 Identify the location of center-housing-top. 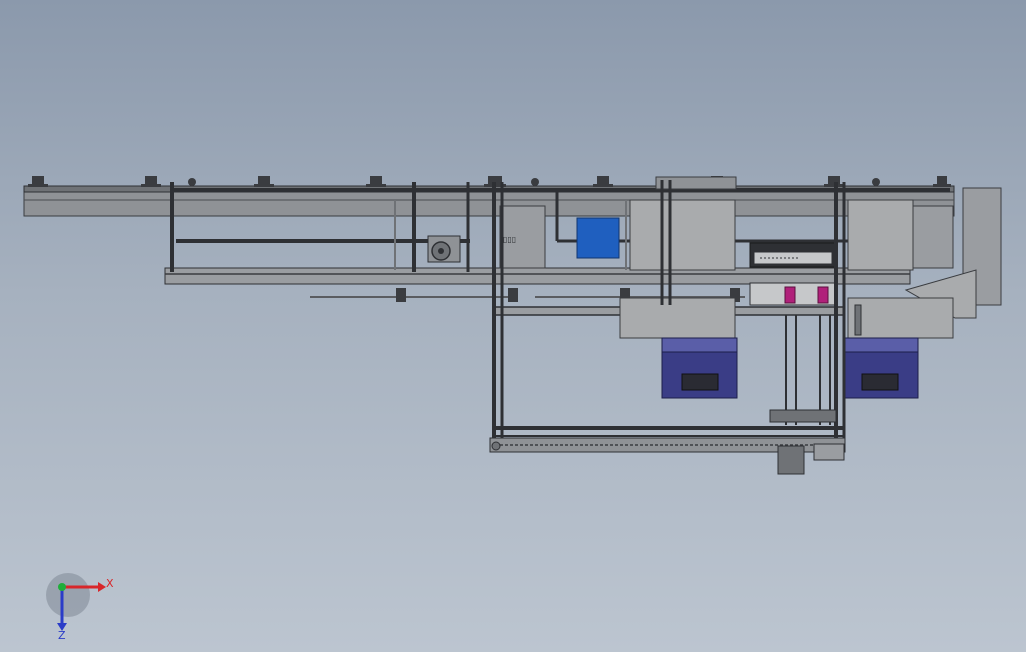
(696, 183).